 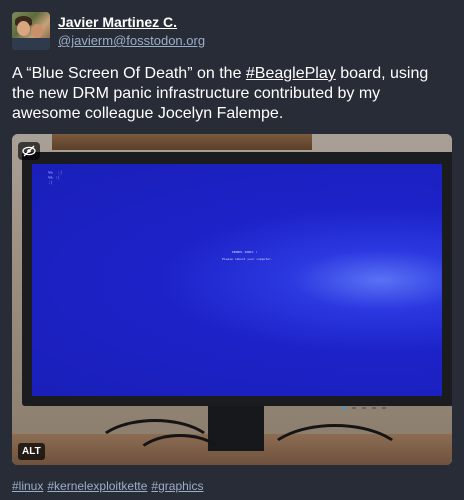 I want to click on hashtag-kernelexploitkette: #kernelexploitkette, so click(x=97, y=486).